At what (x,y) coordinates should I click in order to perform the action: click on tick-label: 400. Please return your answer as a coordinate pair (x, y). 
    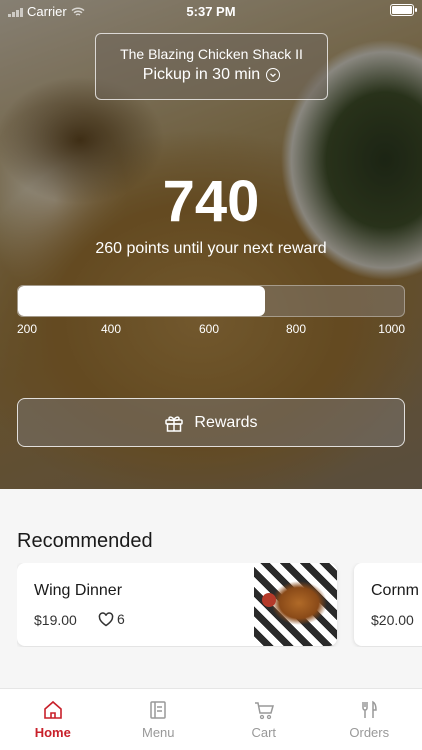
    Looking at the image, I should click on (111, 329).